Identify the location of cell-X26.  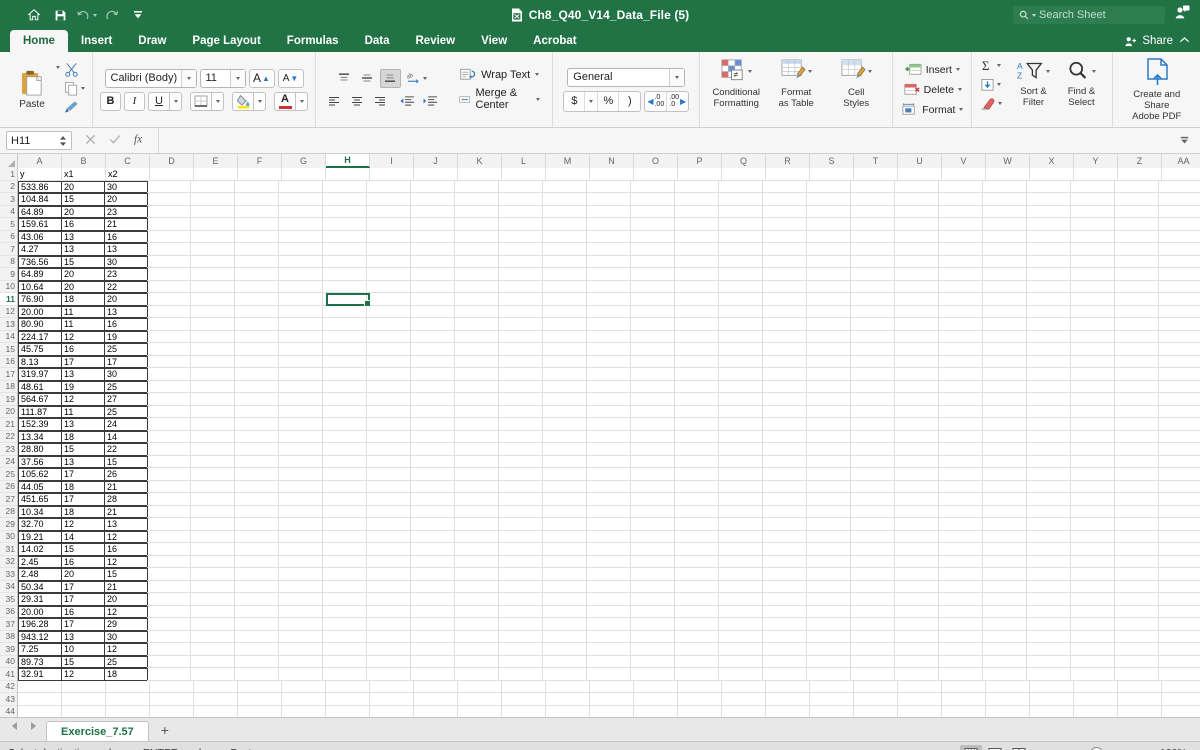
(1049, 486).